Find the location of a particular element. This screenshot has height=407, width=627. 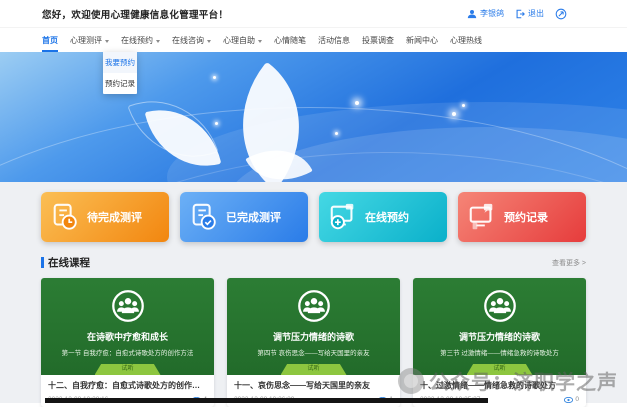

course-title: 十、过激情绪——情绪急救的诗歌处方 is located at coordinates (488, 385).